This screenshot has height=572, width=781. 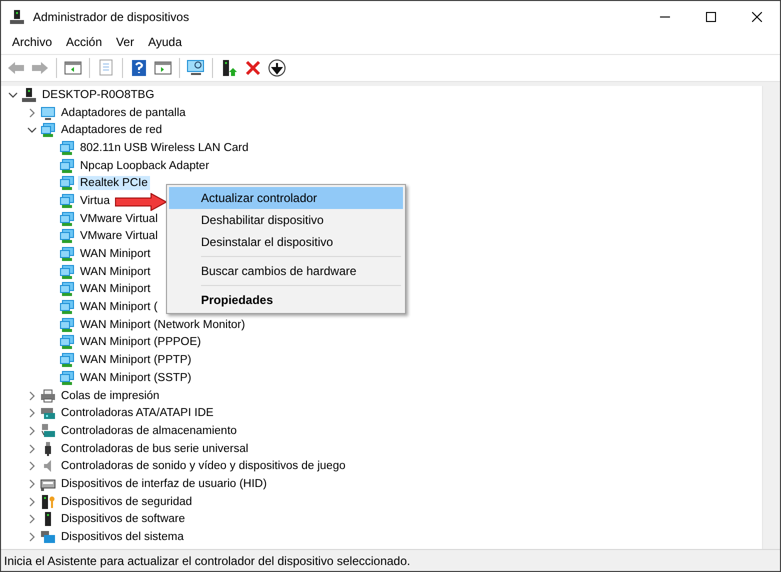 What do you see at coordinates (163, 68) in the screenshot?
I see `action-pane-icon` at bounding box center [163, 68].